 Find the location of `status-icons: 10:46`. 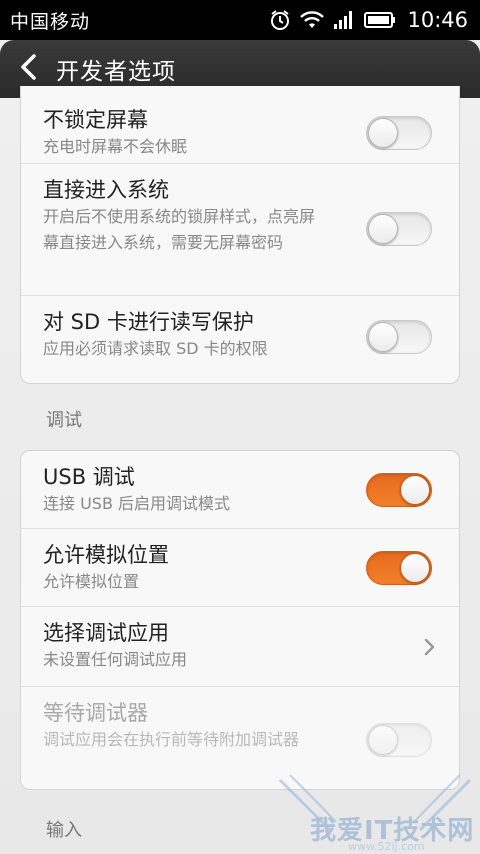

status-icons: 10:46 is located at coordinates (368, 20).